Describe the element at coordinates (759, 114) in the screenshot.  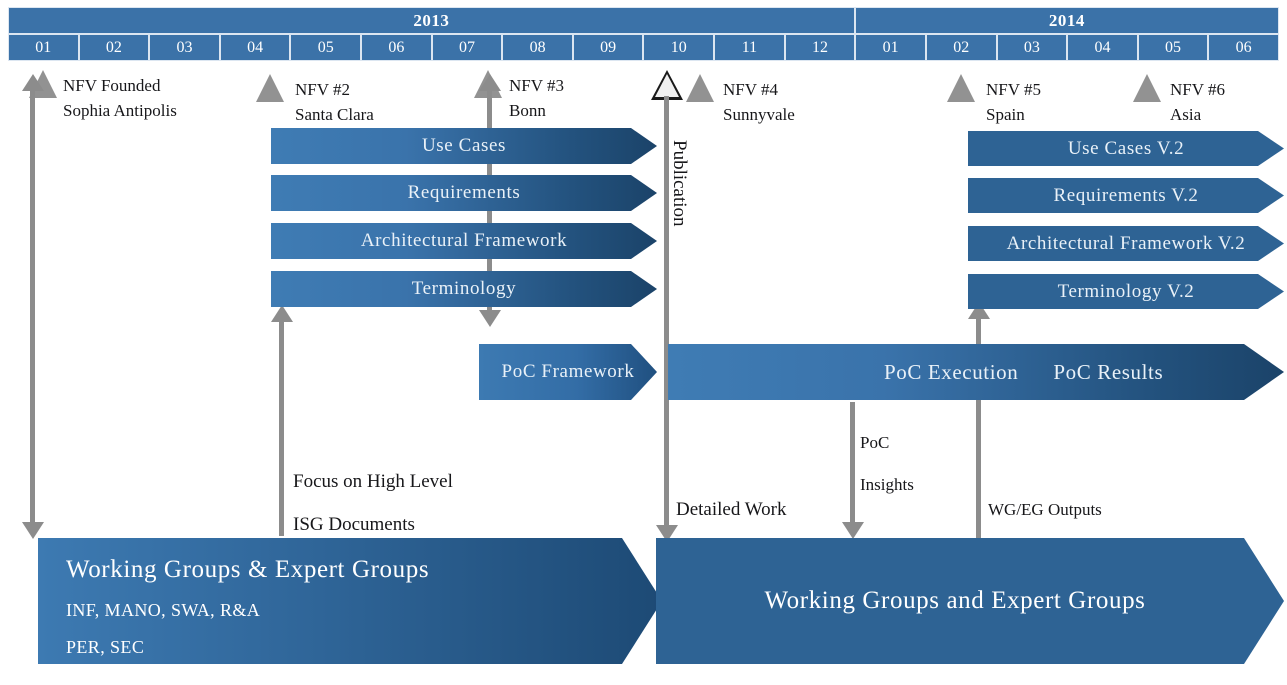
I see `milestone-label-line2: Sunnyvale` at that location.